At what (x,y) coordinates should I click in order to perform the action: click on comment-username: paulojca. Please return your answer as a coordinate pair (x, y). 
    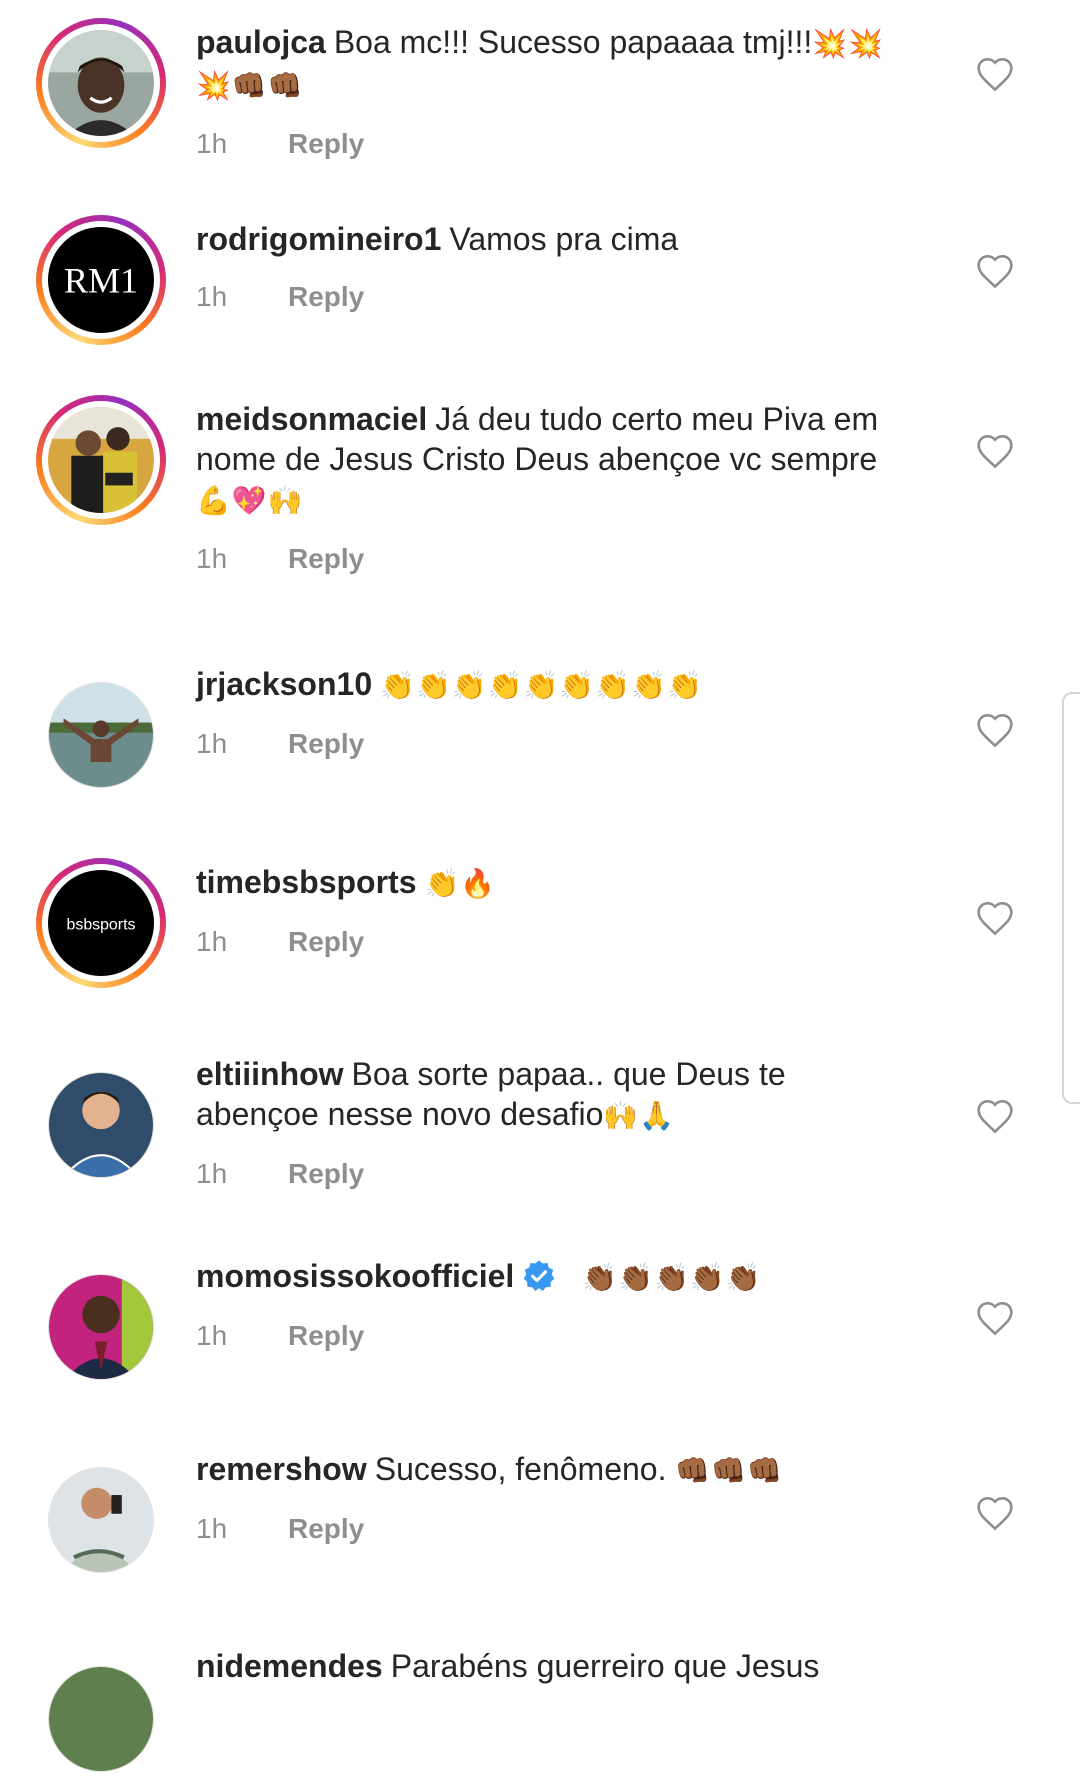
    Looking at the image, I should click on (261, 42).